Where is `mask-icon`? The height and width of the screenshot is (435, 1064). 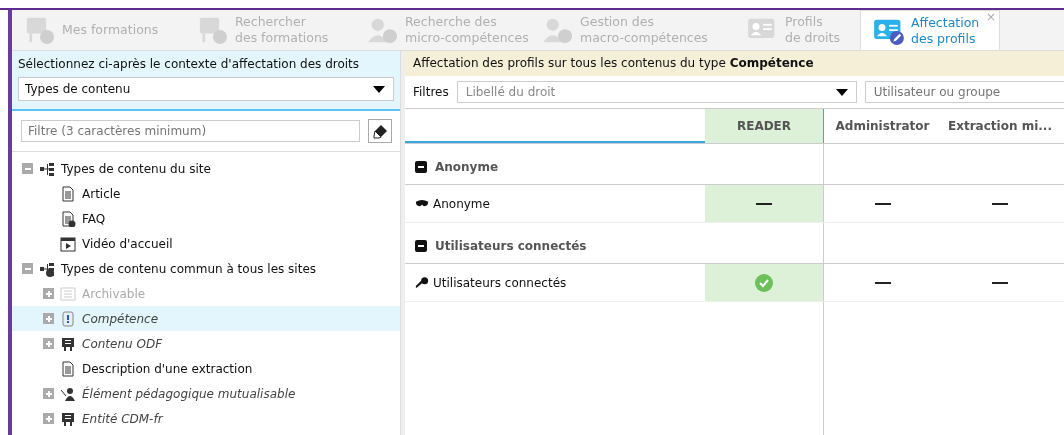
mask-icon is located at coordinates (422, 203).